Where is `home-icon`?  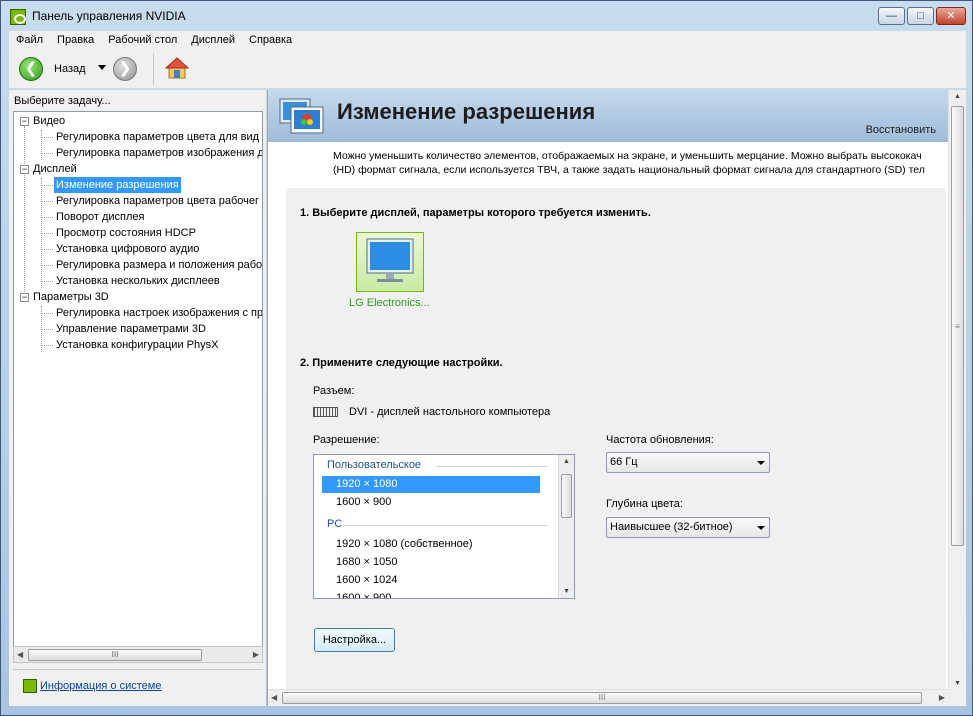
home-icon is located at coordinates (177, 68).